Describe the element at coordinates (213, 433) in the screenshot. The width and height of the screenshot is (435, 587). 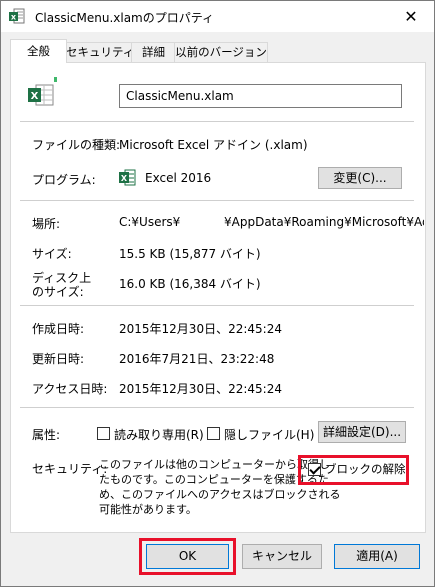
I see `hidden-checkbox` at that location.